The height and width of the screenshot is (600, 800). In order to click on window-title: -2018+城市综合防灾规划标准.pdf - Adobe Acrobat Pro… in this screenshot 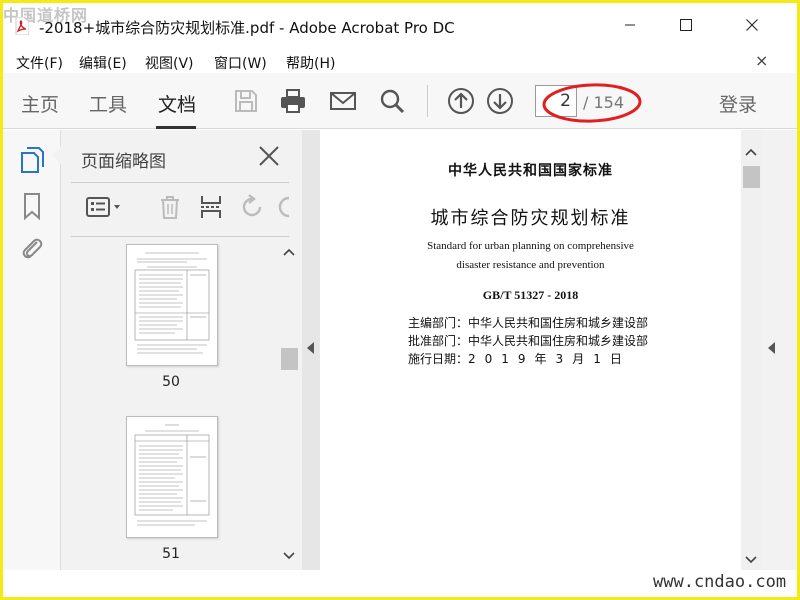, I will do `click(247, 28)`.